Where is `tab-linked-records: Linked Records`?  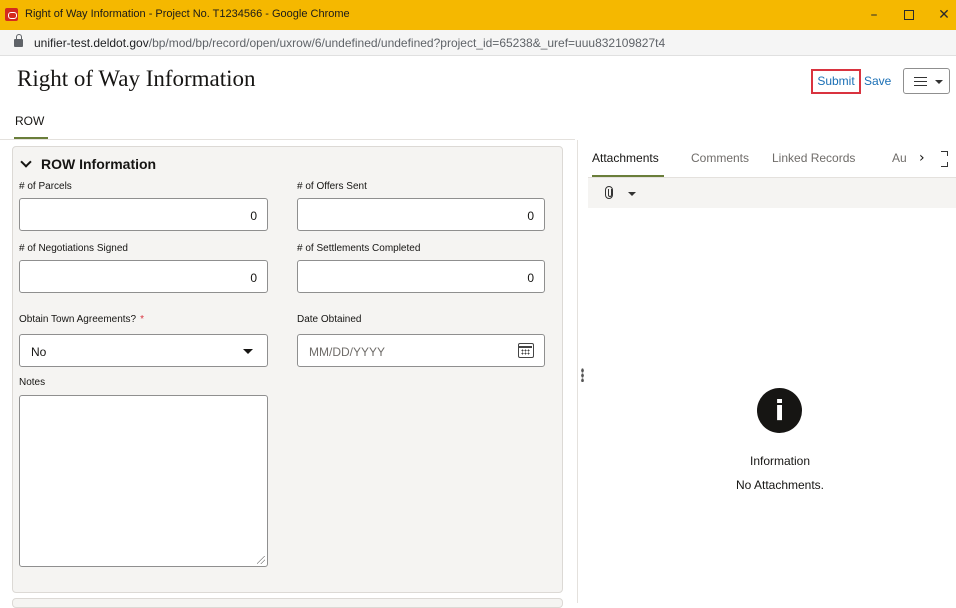 tab-linked-records: Linked Records is located at coordinates (813, 158).